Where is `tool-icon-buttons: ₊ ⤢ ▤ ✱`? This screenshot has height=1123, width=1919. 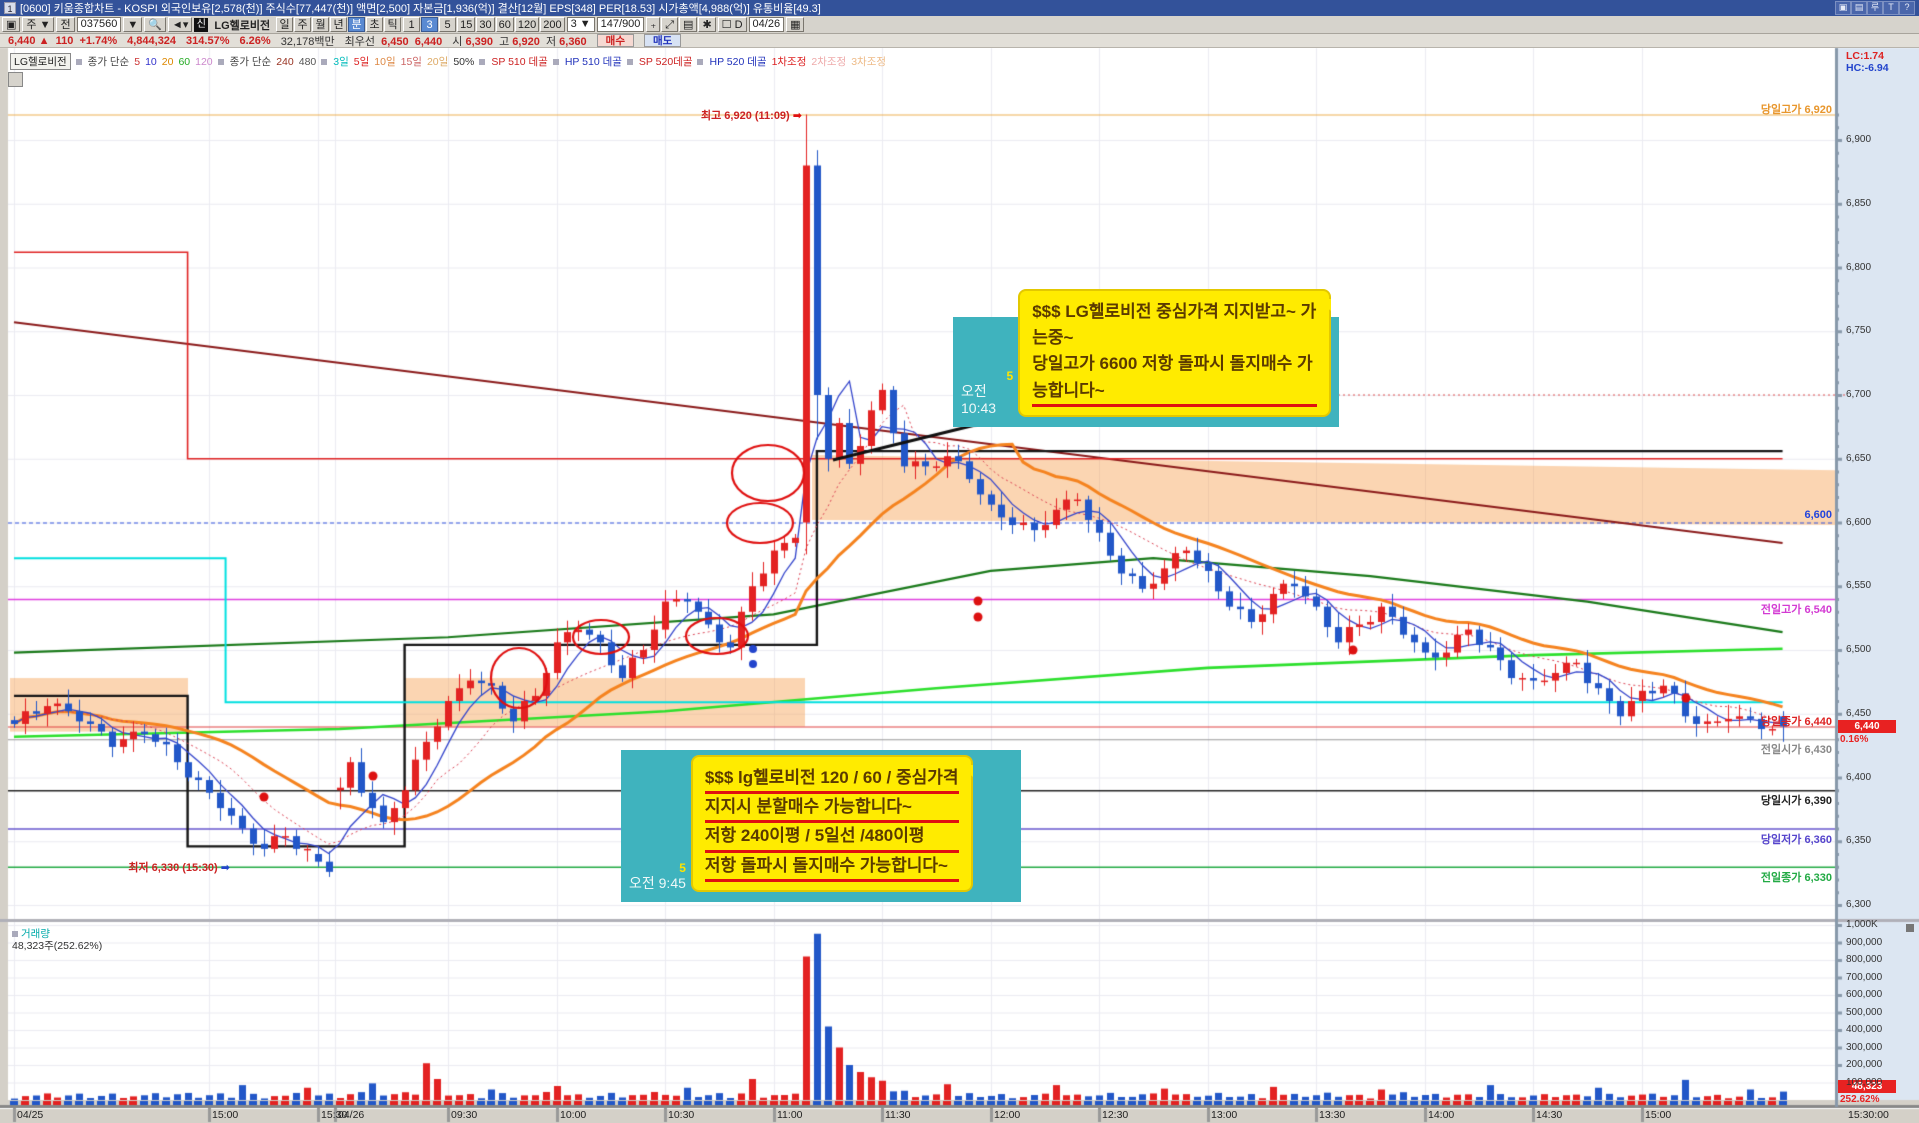
tool-icon-buttons: ₊ ⤢ ▤ ✱ is located at coordinates (681, 24).